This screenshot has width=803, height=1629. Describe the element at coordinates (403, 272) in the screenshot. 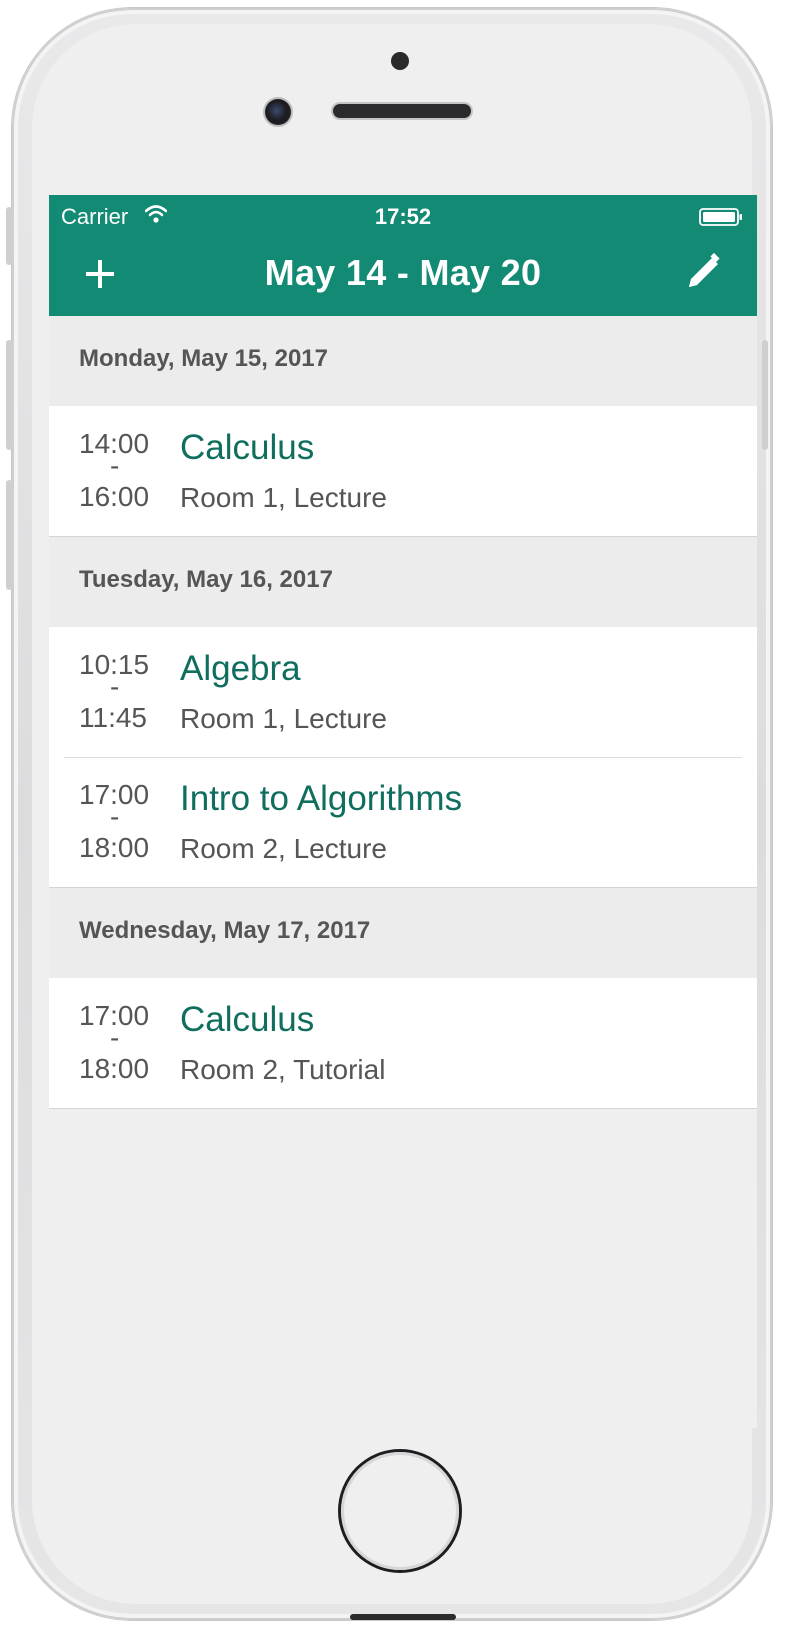

I see `week-range-title: May 14 - May 20` at that location.